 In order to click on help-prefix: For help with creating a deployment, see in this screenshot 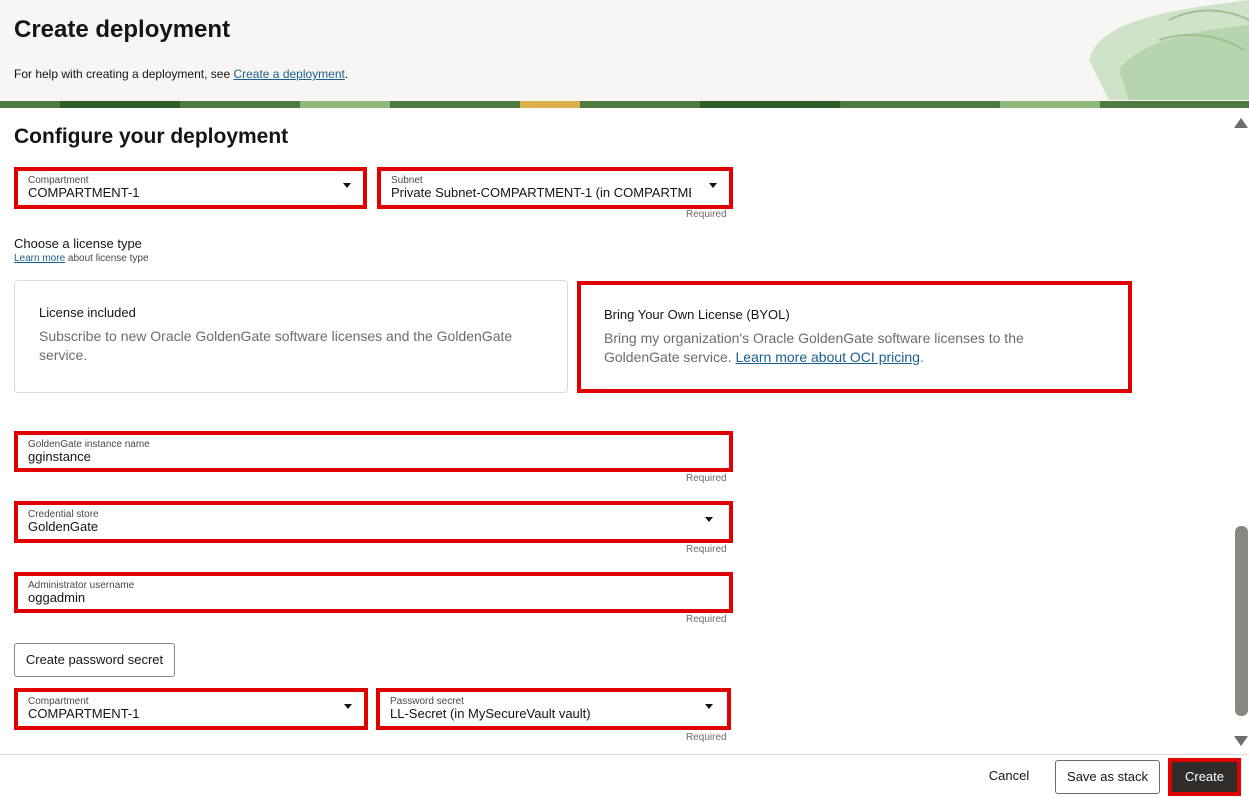, I will do `click(124, 74)`.